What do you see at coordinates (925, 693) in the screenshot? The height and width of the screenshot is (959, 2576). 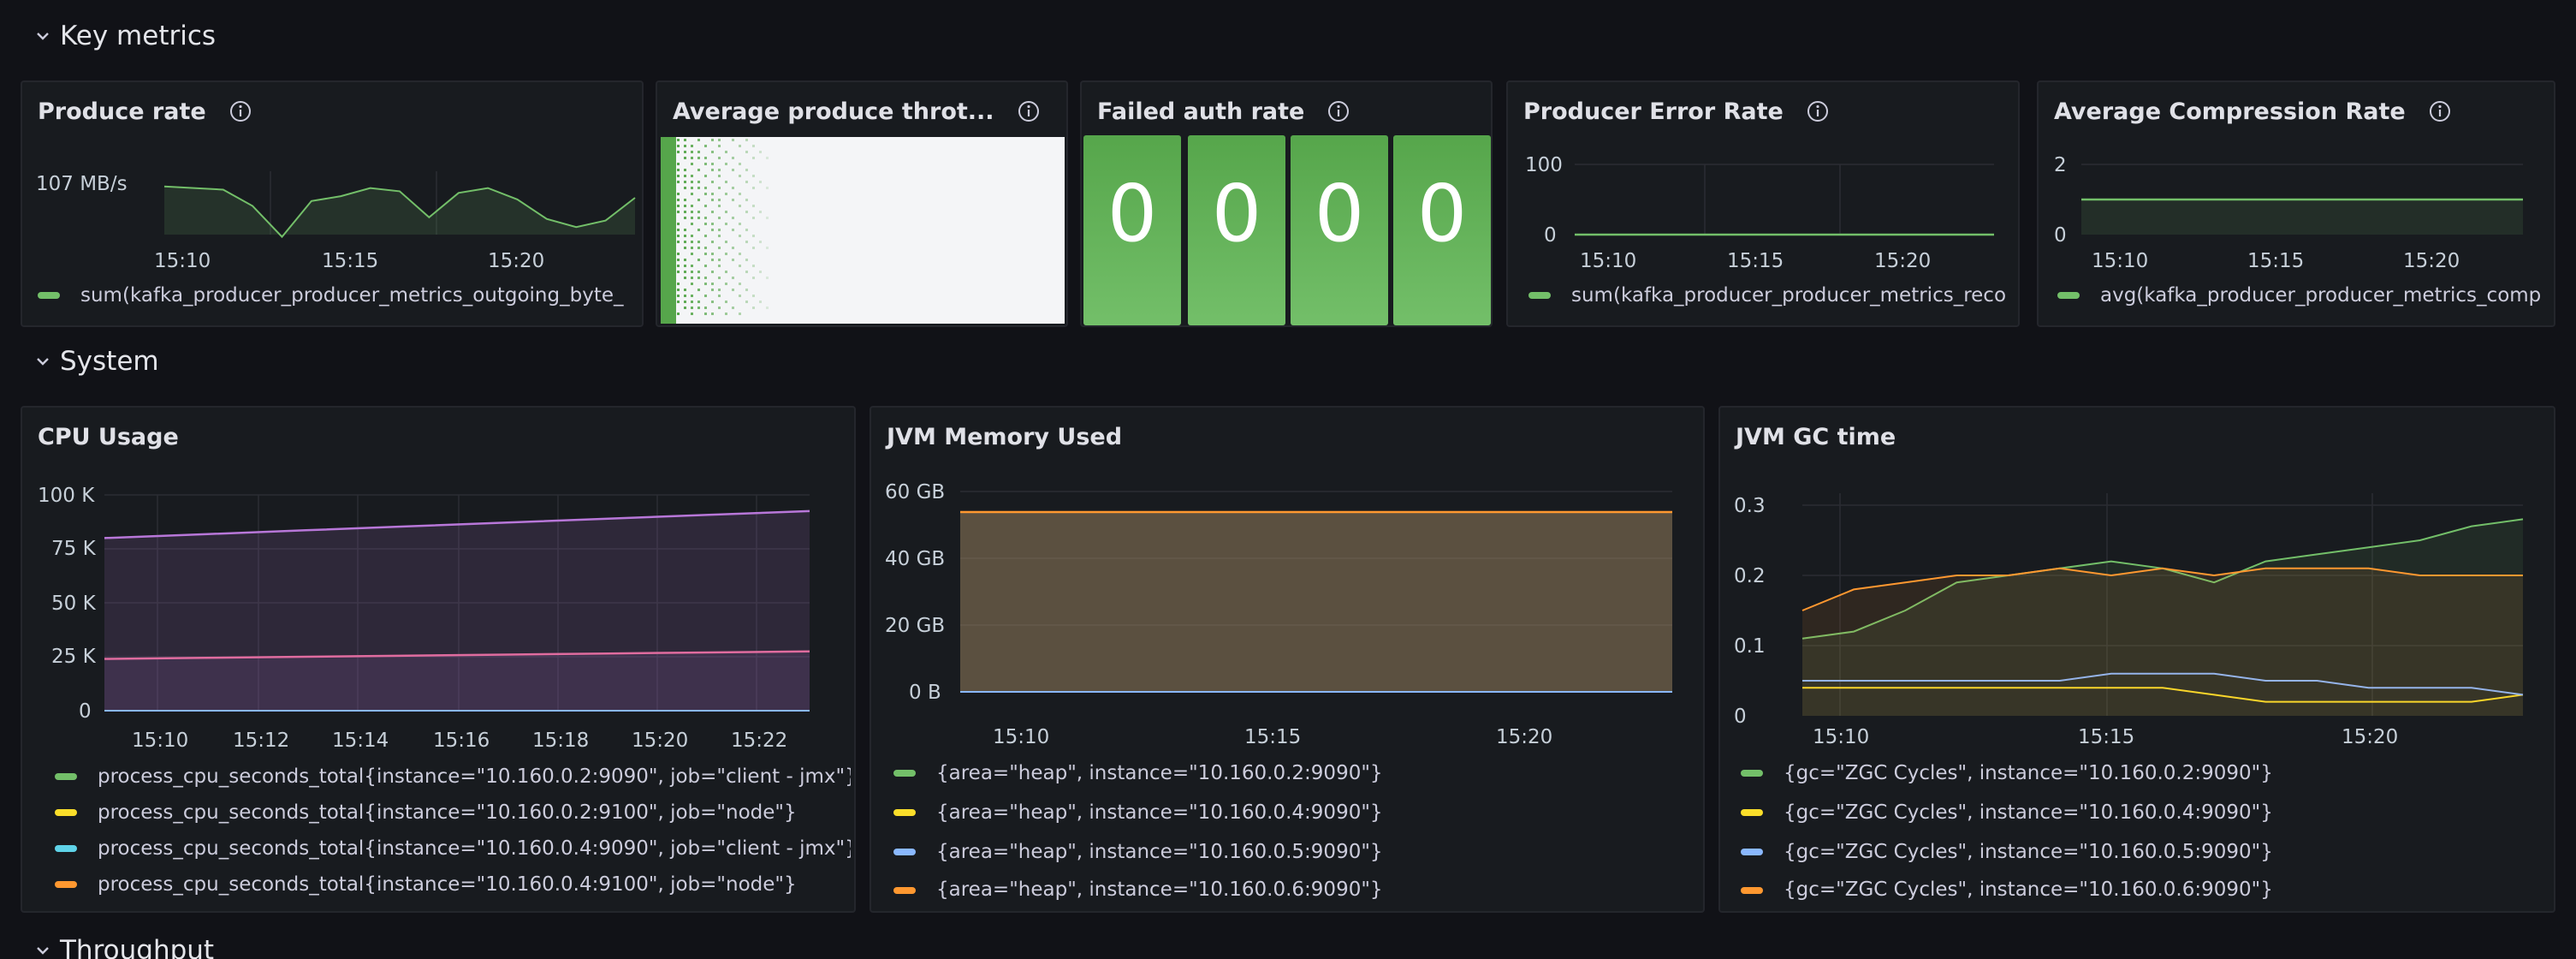 I see `y-tick: 0 B` at bounding box center [925, 693].